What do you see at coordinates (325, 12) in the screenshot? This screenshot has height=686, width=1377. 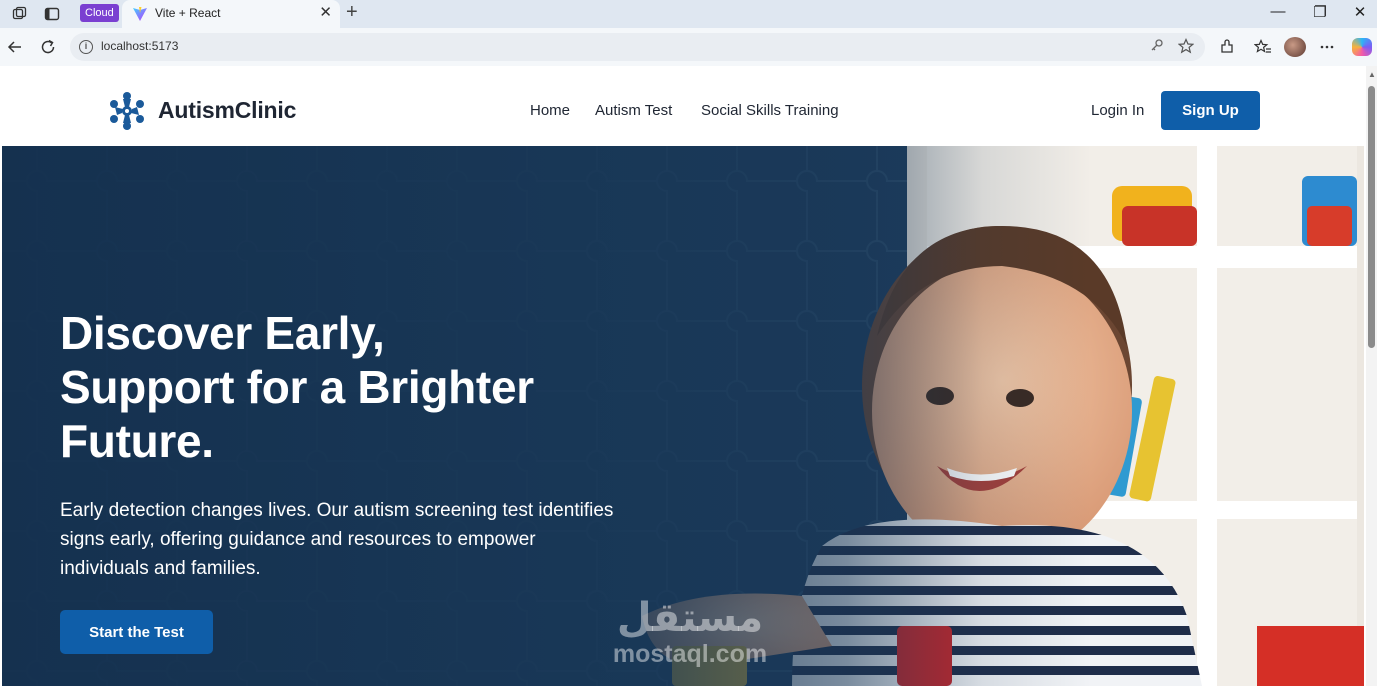 I see `close-tab-icon: ✕` at bounding box center [325, 12].